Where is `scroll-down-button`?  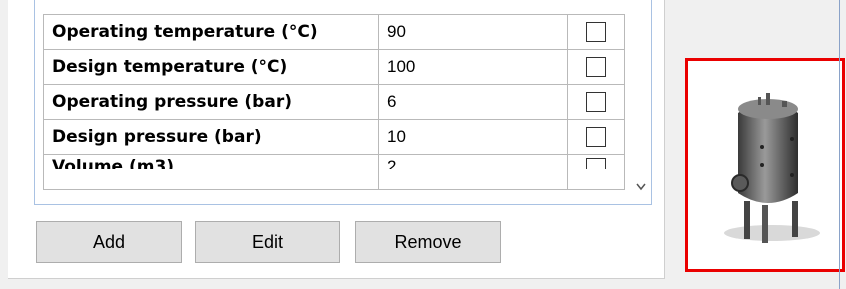
scroll-down-button is located at coordinates (641, 186).